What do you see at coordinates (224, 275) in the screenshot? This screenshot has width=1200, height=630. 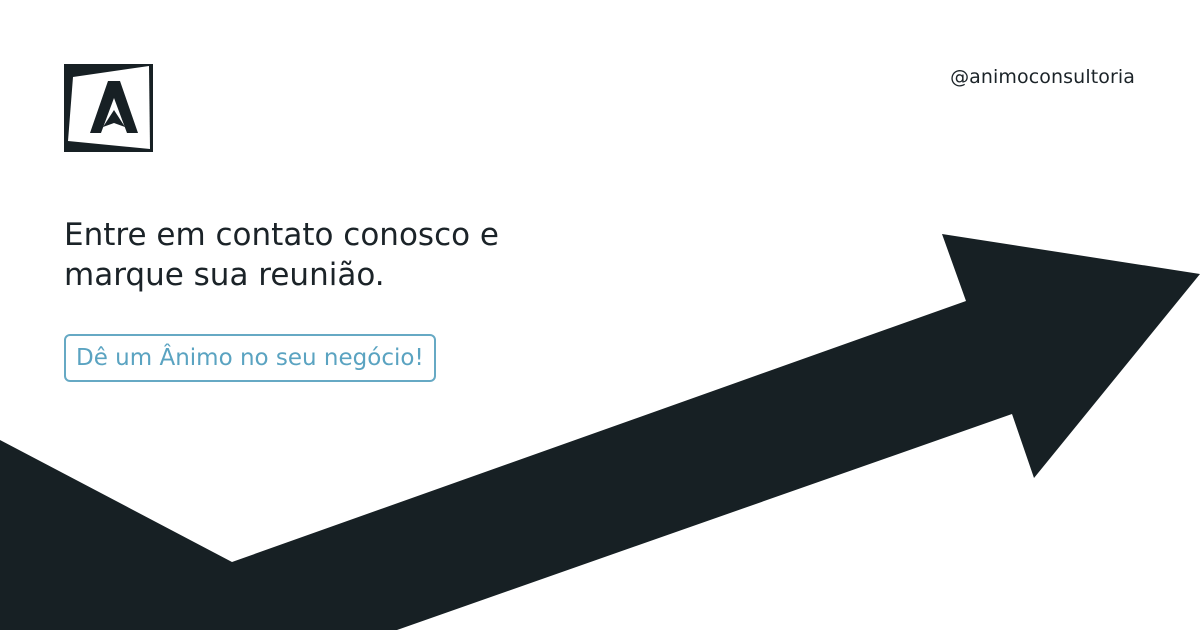 I see `headline-line-2: marque sua reunião.` at bounding box center [224, 275].